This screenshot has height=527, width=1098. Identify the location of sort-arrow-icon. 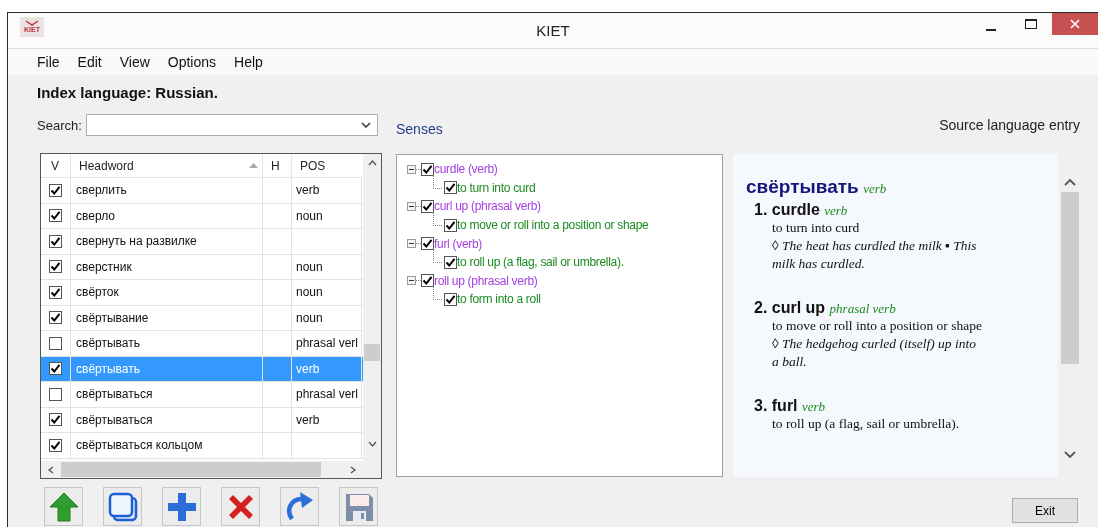
(253, 165).